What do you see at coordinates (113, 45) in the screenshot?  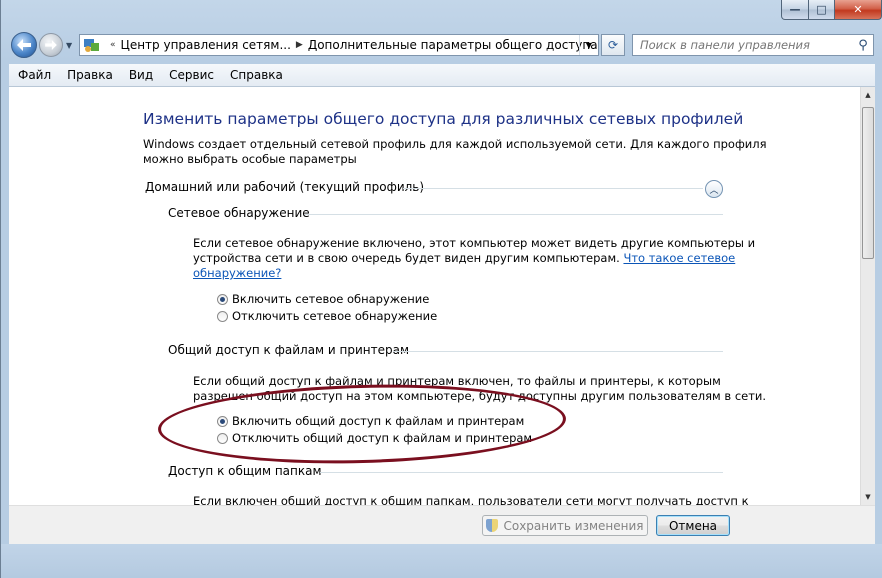 I see `breadcrumb-overflow: «` at bounding box center [113, 45].